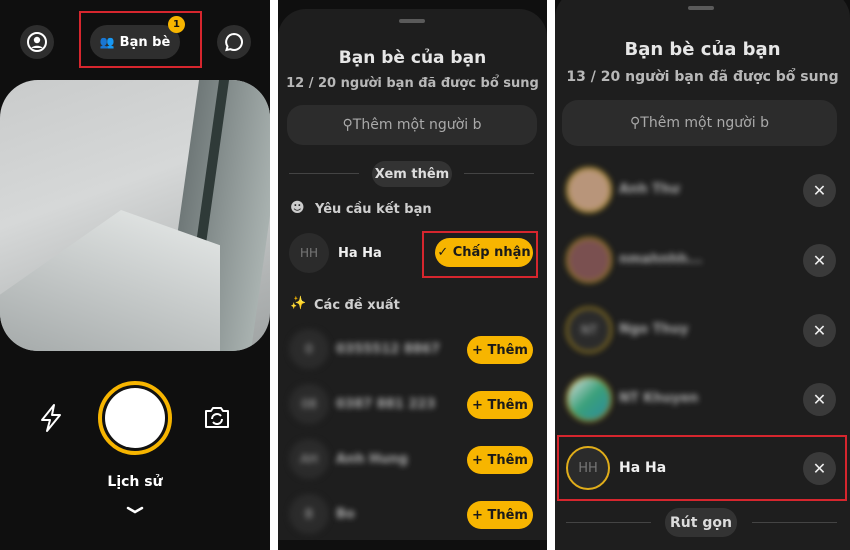 This screenshot has height=550, width=850. Describe the element at coordinates (659, 398) in the screenshot. I see `friend-name: NT Khuyen` at that location.